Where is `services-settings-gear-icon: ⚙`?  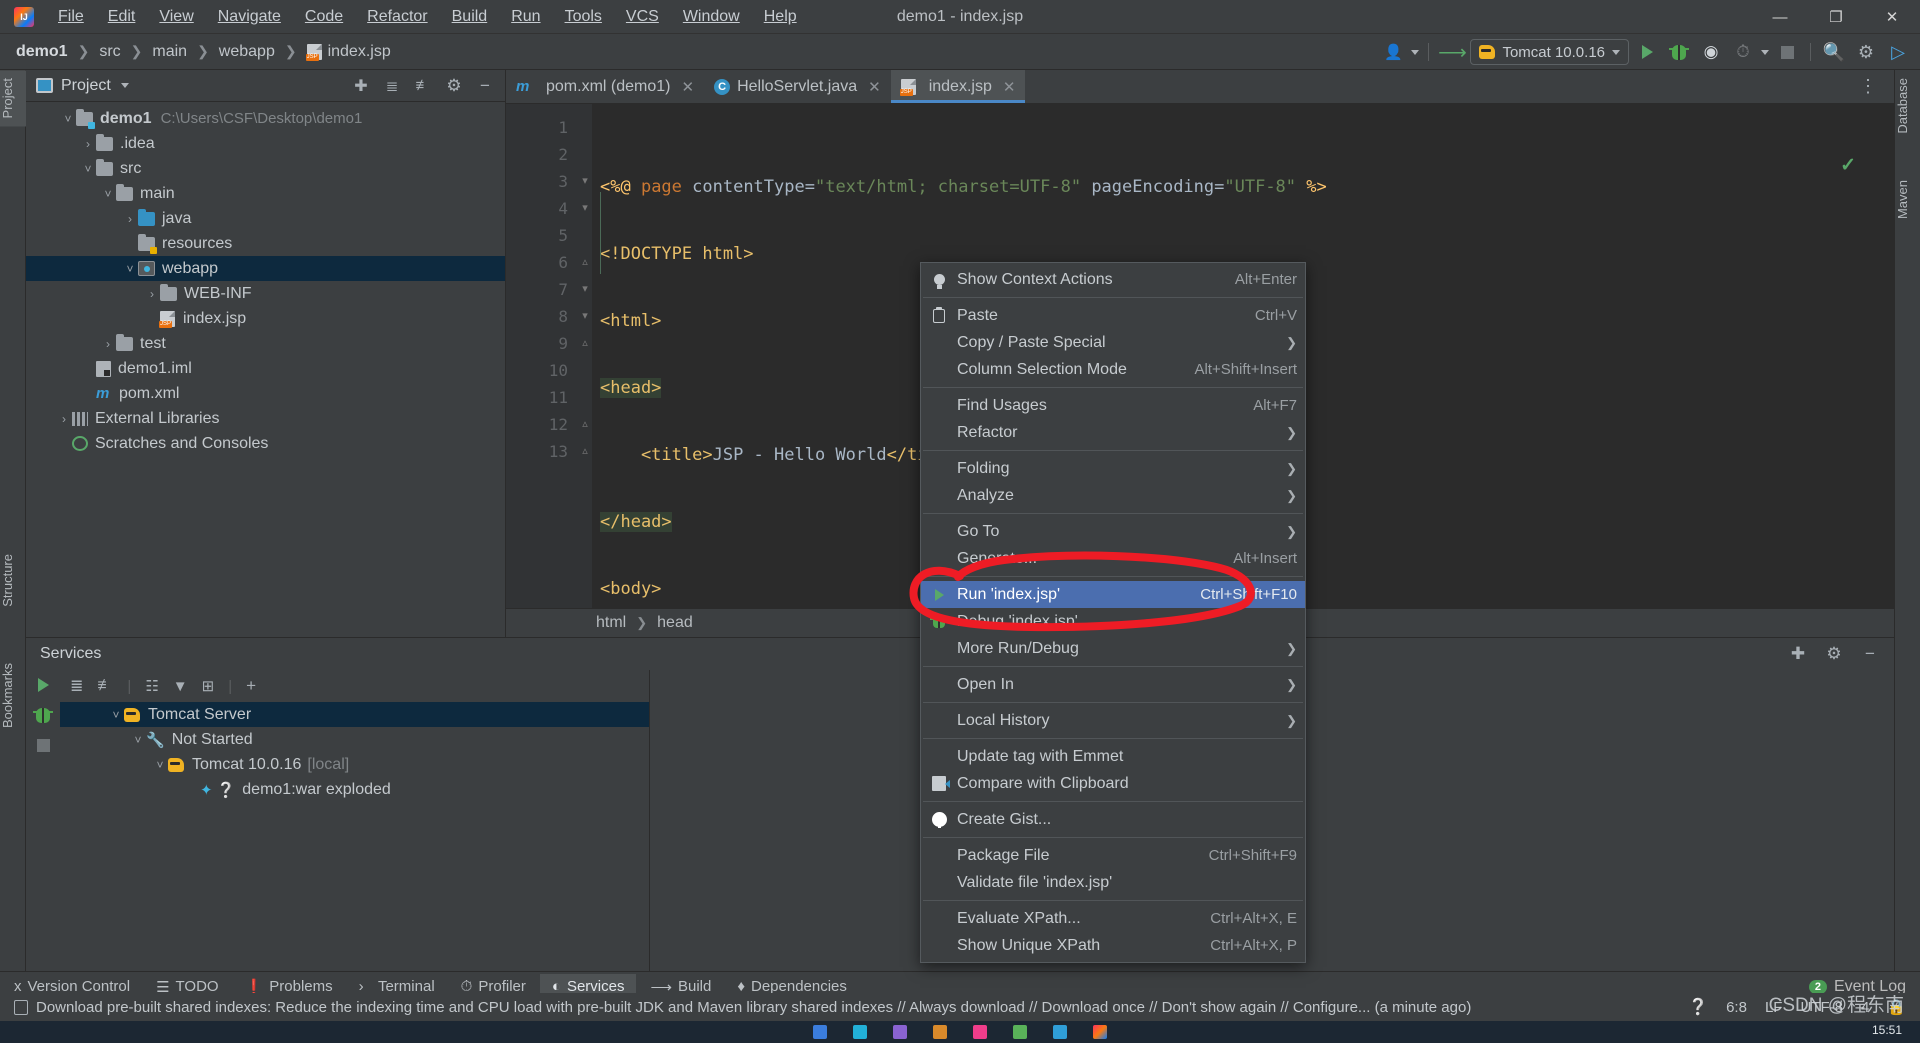
services-settings-gear-icon: ⚙ is located at coordinates (1834, 654).